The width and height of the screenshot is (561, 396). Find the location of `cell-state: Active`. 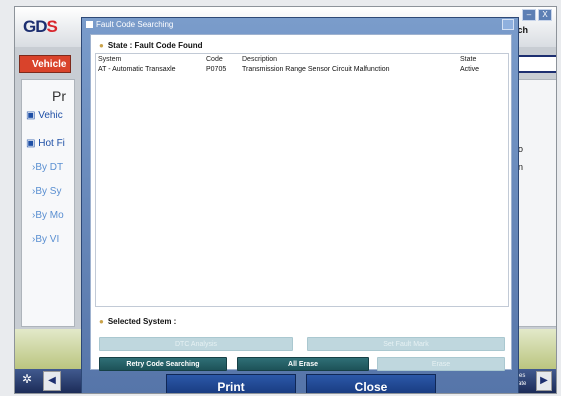

cell-state: Active is located at coordinates (470, 69).